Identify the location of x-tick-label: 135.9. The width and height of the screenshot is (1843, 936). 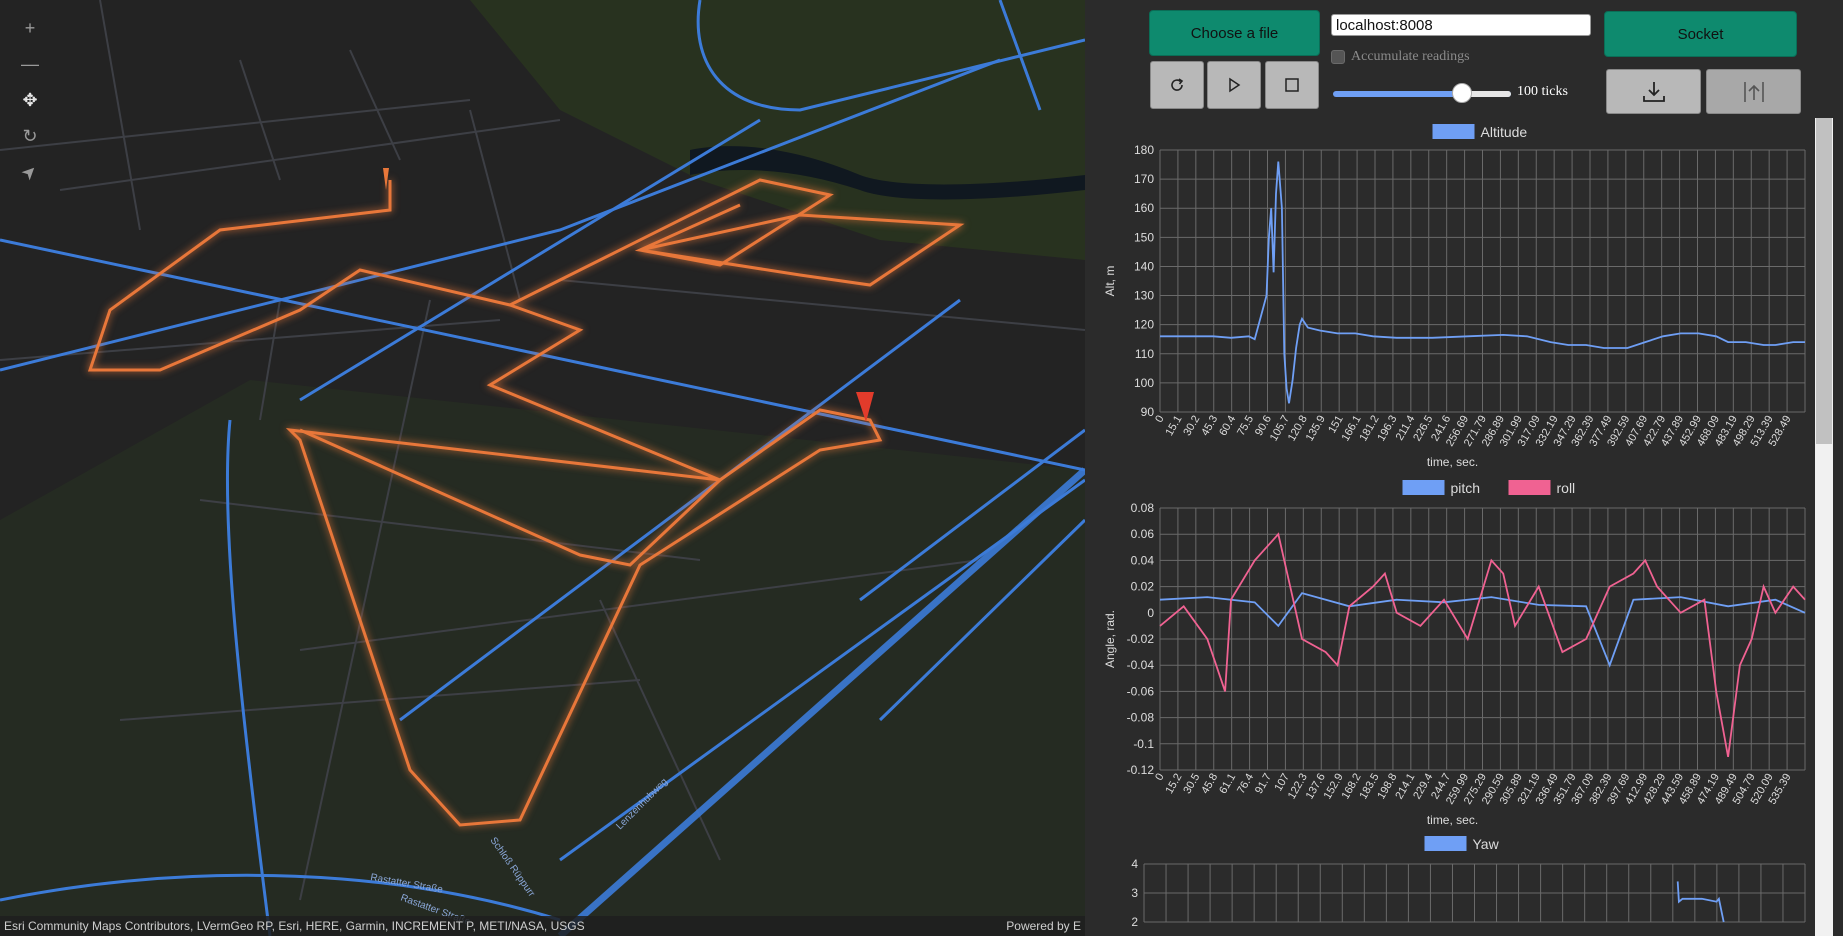
(1316, 429).